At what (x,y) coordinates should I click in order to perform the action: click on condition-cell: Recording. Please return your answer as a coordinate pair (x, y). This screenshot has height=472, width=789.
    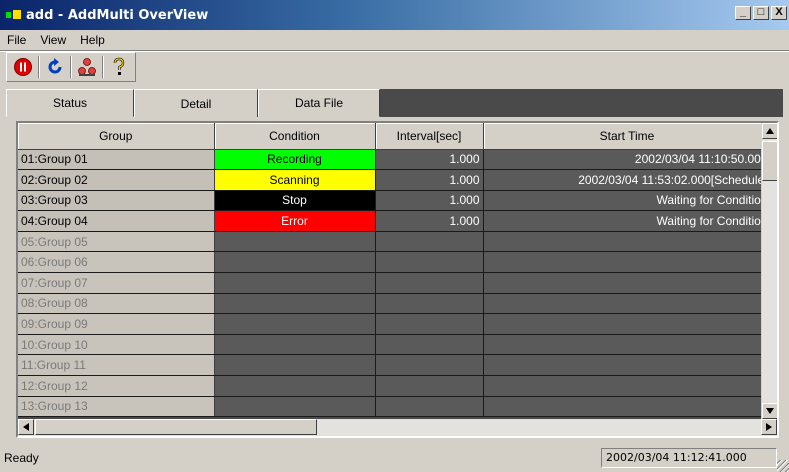
    Looking at the image, I should click on (295, 160).